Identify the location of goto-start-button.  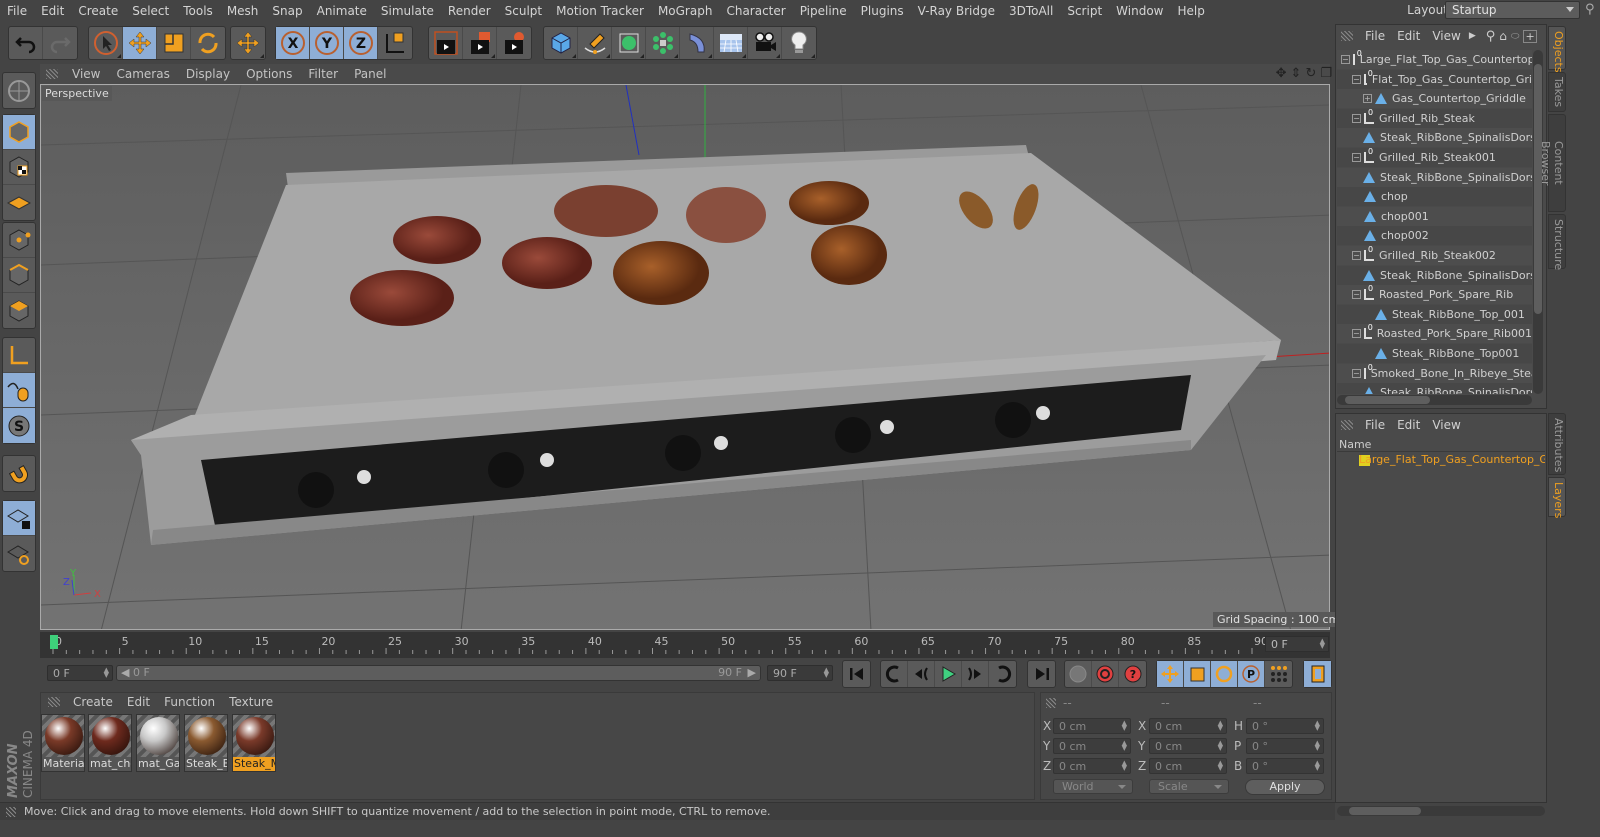
(856, 674).